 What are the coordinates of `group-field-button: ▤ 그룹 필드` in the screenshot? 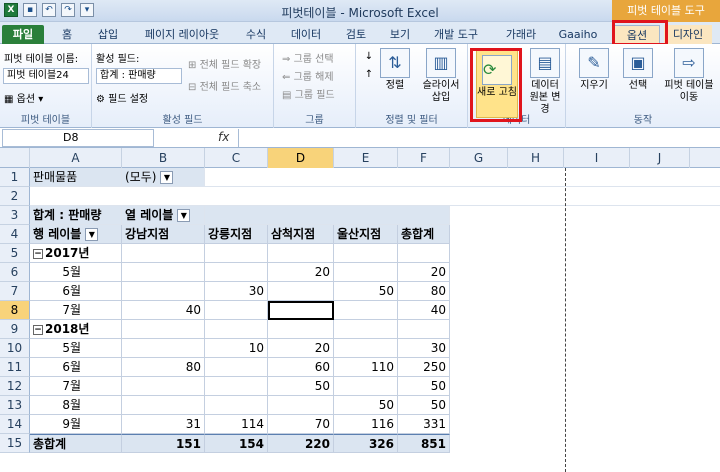 It's located at (308, 93).